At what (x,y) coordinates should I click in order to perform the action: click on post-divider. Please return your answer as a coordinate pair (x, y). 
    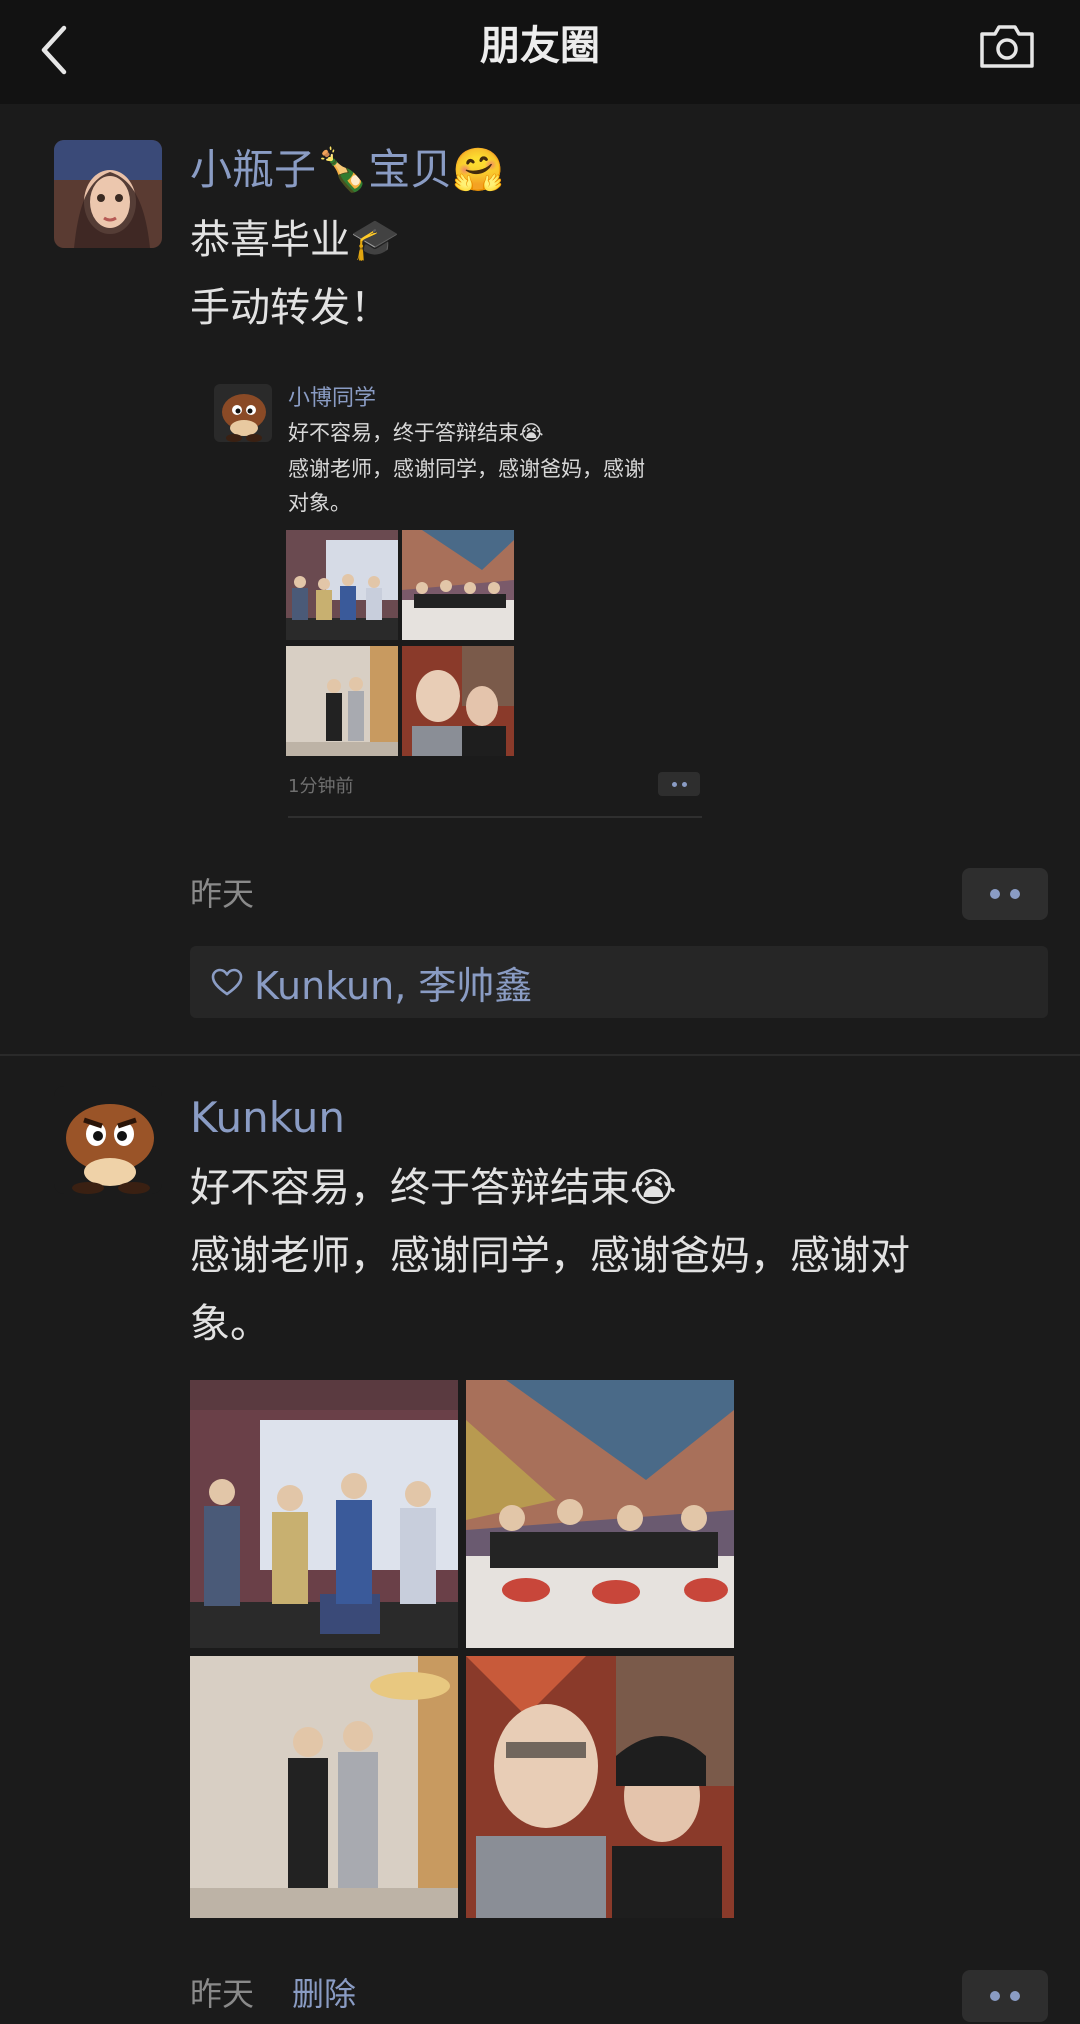
    Looking at the image, I should click on (540, 1055).